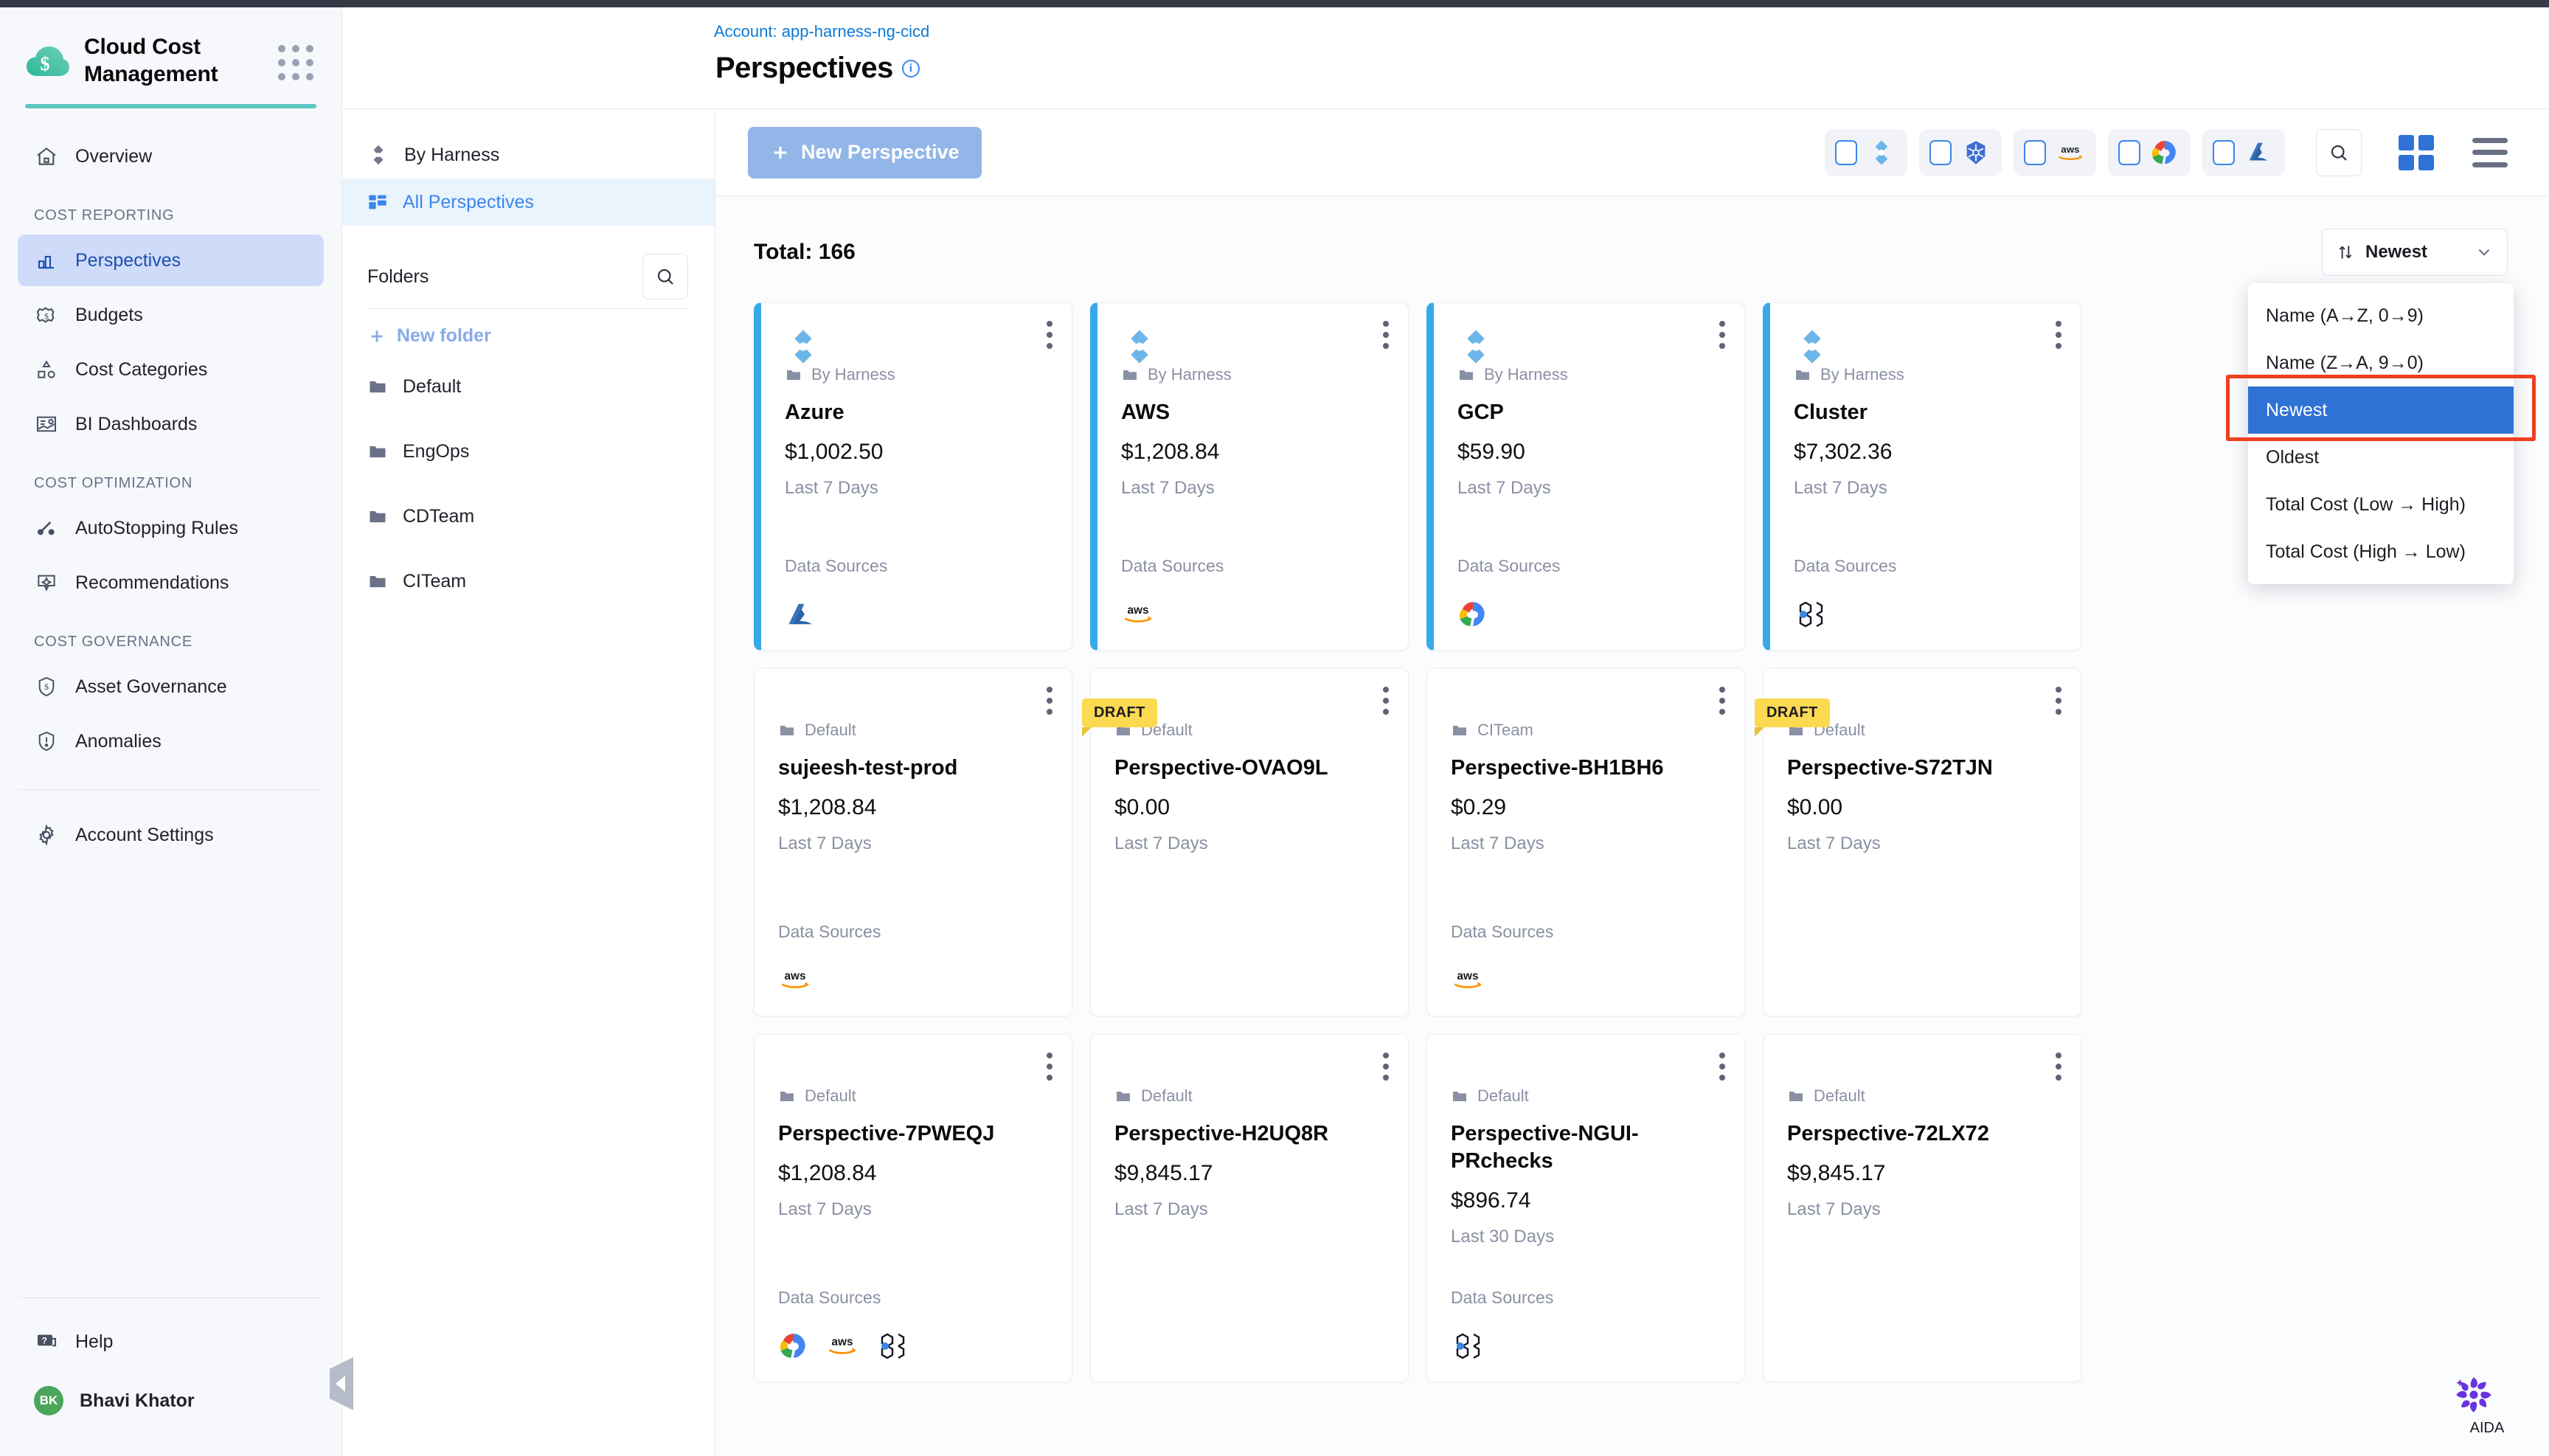 The image size is (2549, 1456). I want to click on sidebar-item-help: ? Help, so click(171, 1341).